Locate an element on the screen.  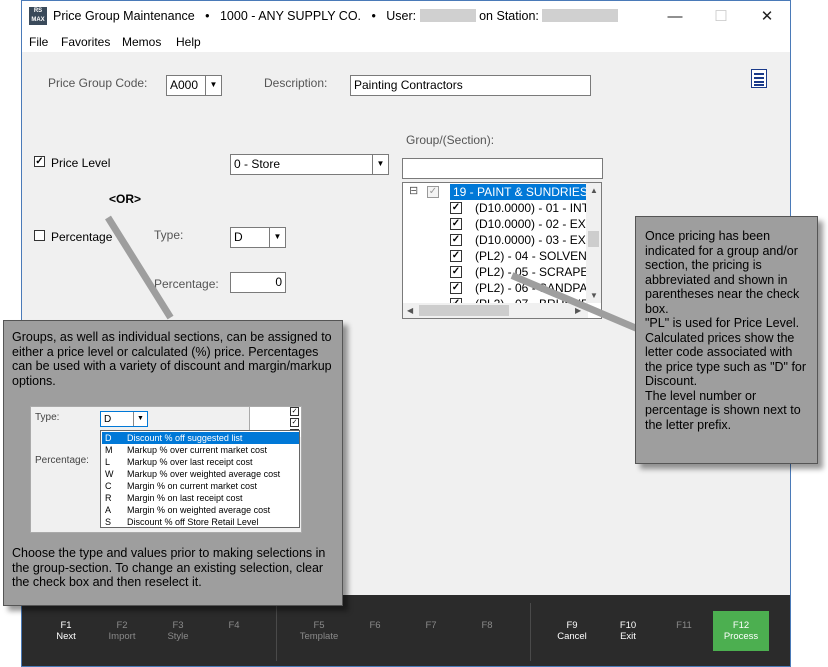
menu-help: Help is located at coordinates (188, 42).